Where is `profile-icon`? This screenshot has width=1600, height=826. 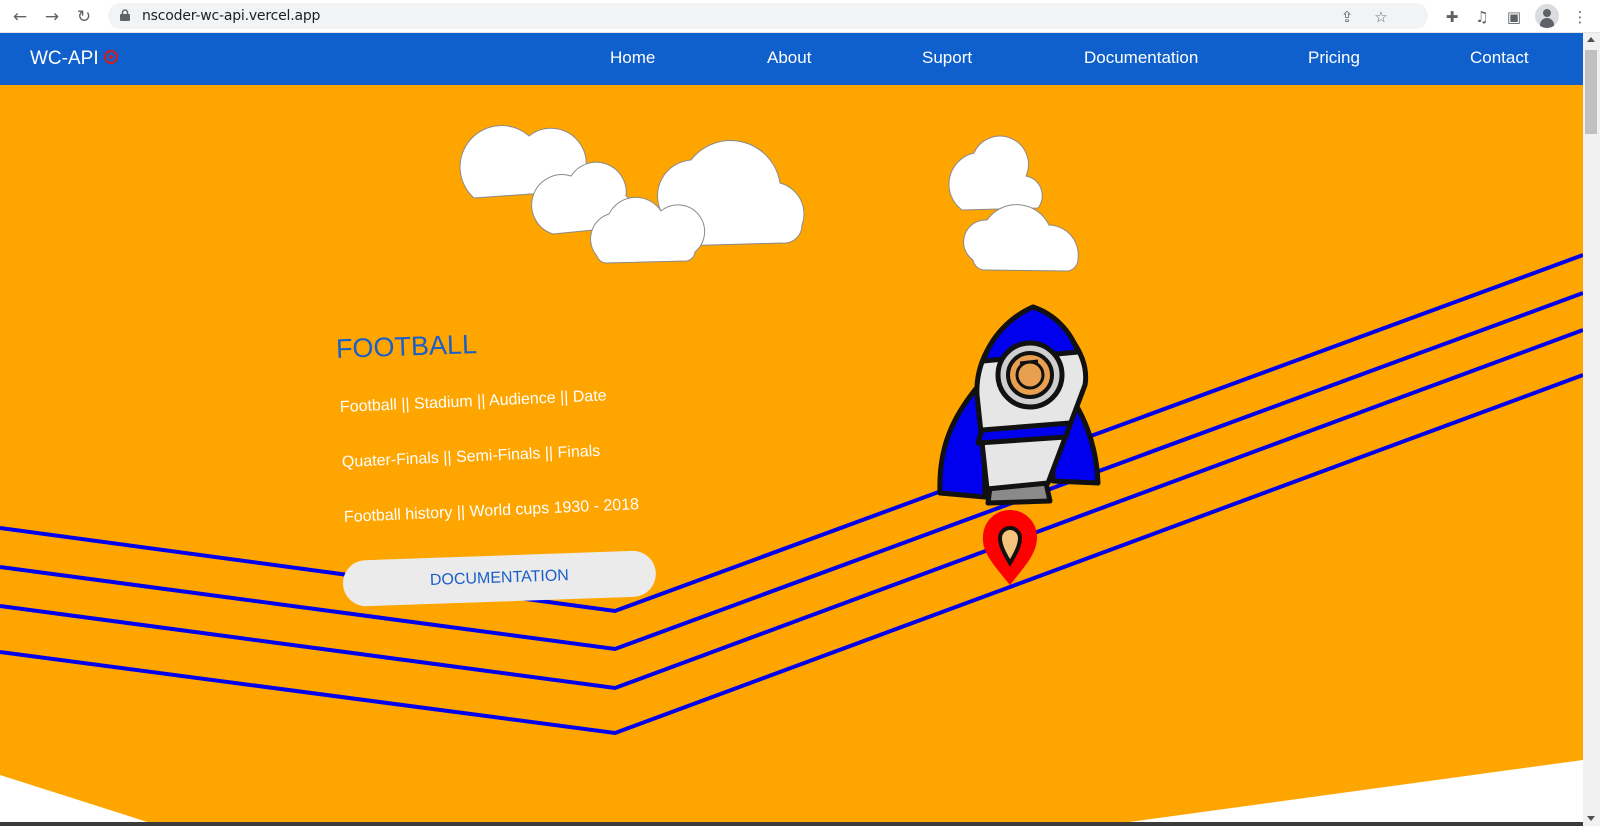 profile-icon is located at coordinates (1547, 16).